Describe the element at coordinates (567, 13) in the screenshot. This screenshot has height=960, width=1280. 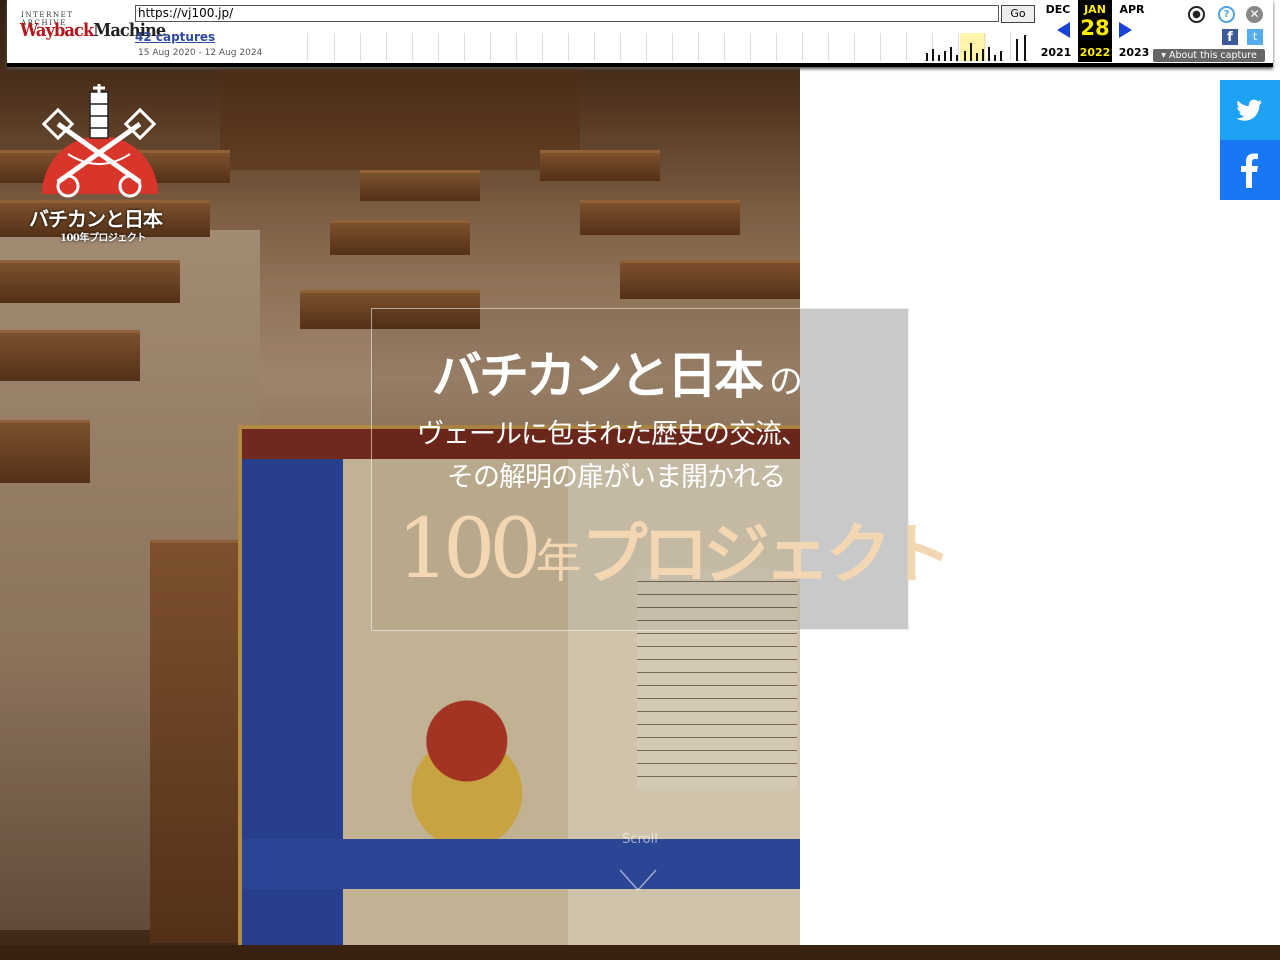
I see `url-input: https://vj100.jp/` at that location.